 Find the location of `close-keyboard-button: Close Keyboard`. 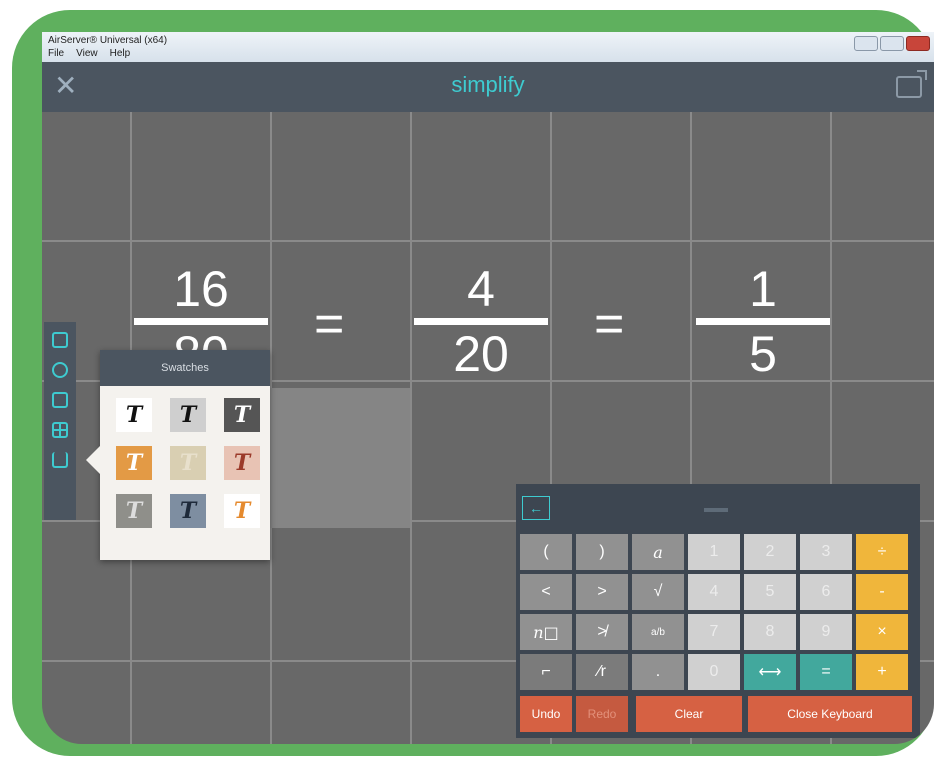

close-keyboard-button: Close Keyboard is located at coordinates (830, 714).